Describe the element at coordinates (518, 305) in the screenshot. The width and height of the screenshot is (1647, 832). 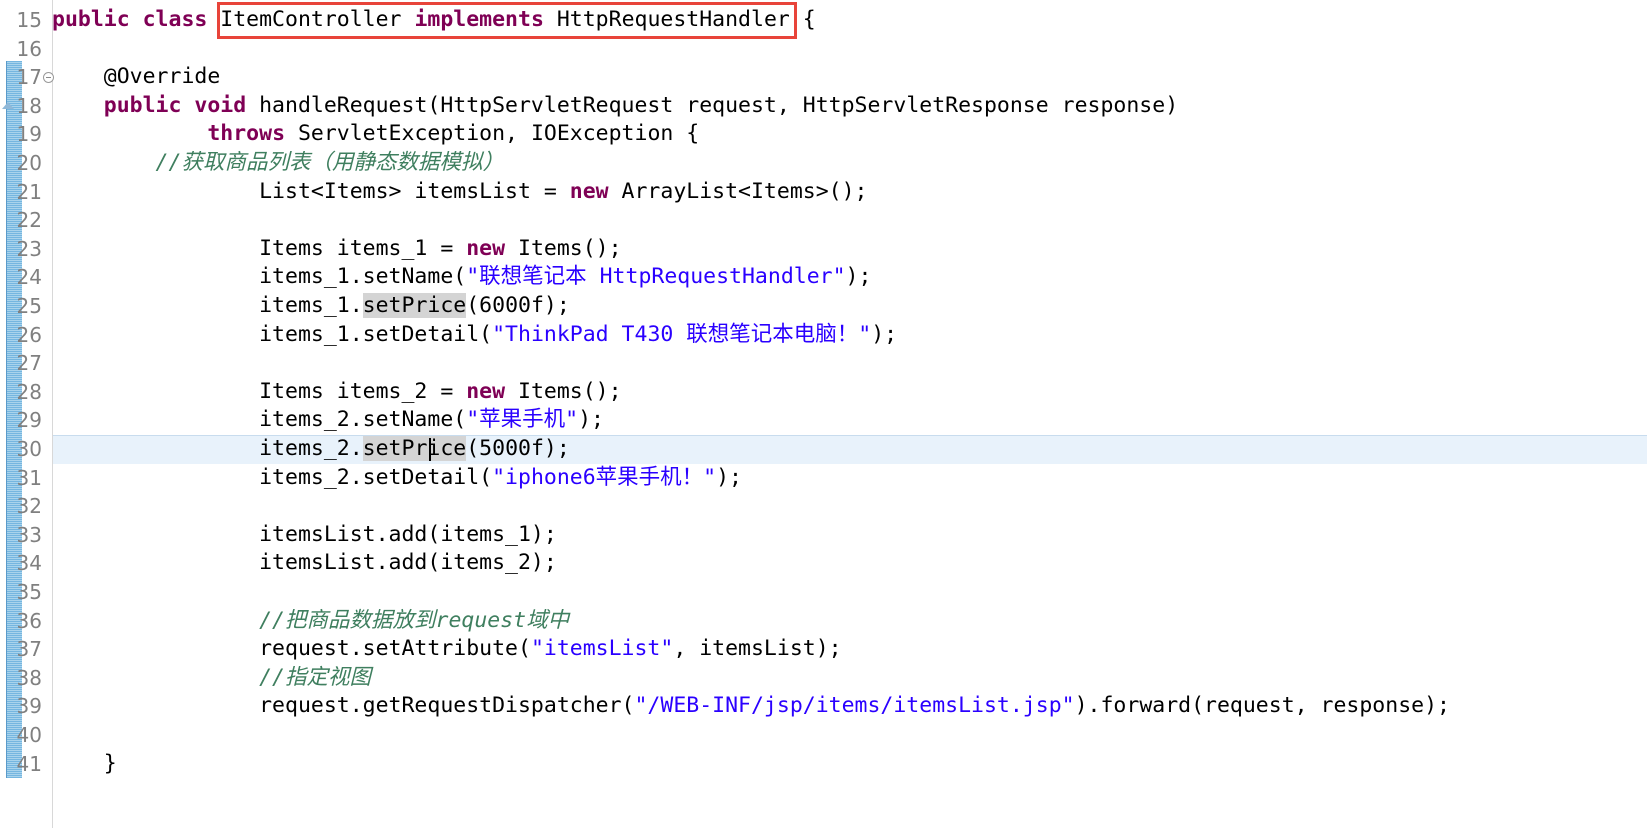
I see `code-token: (6000f);` at that location.